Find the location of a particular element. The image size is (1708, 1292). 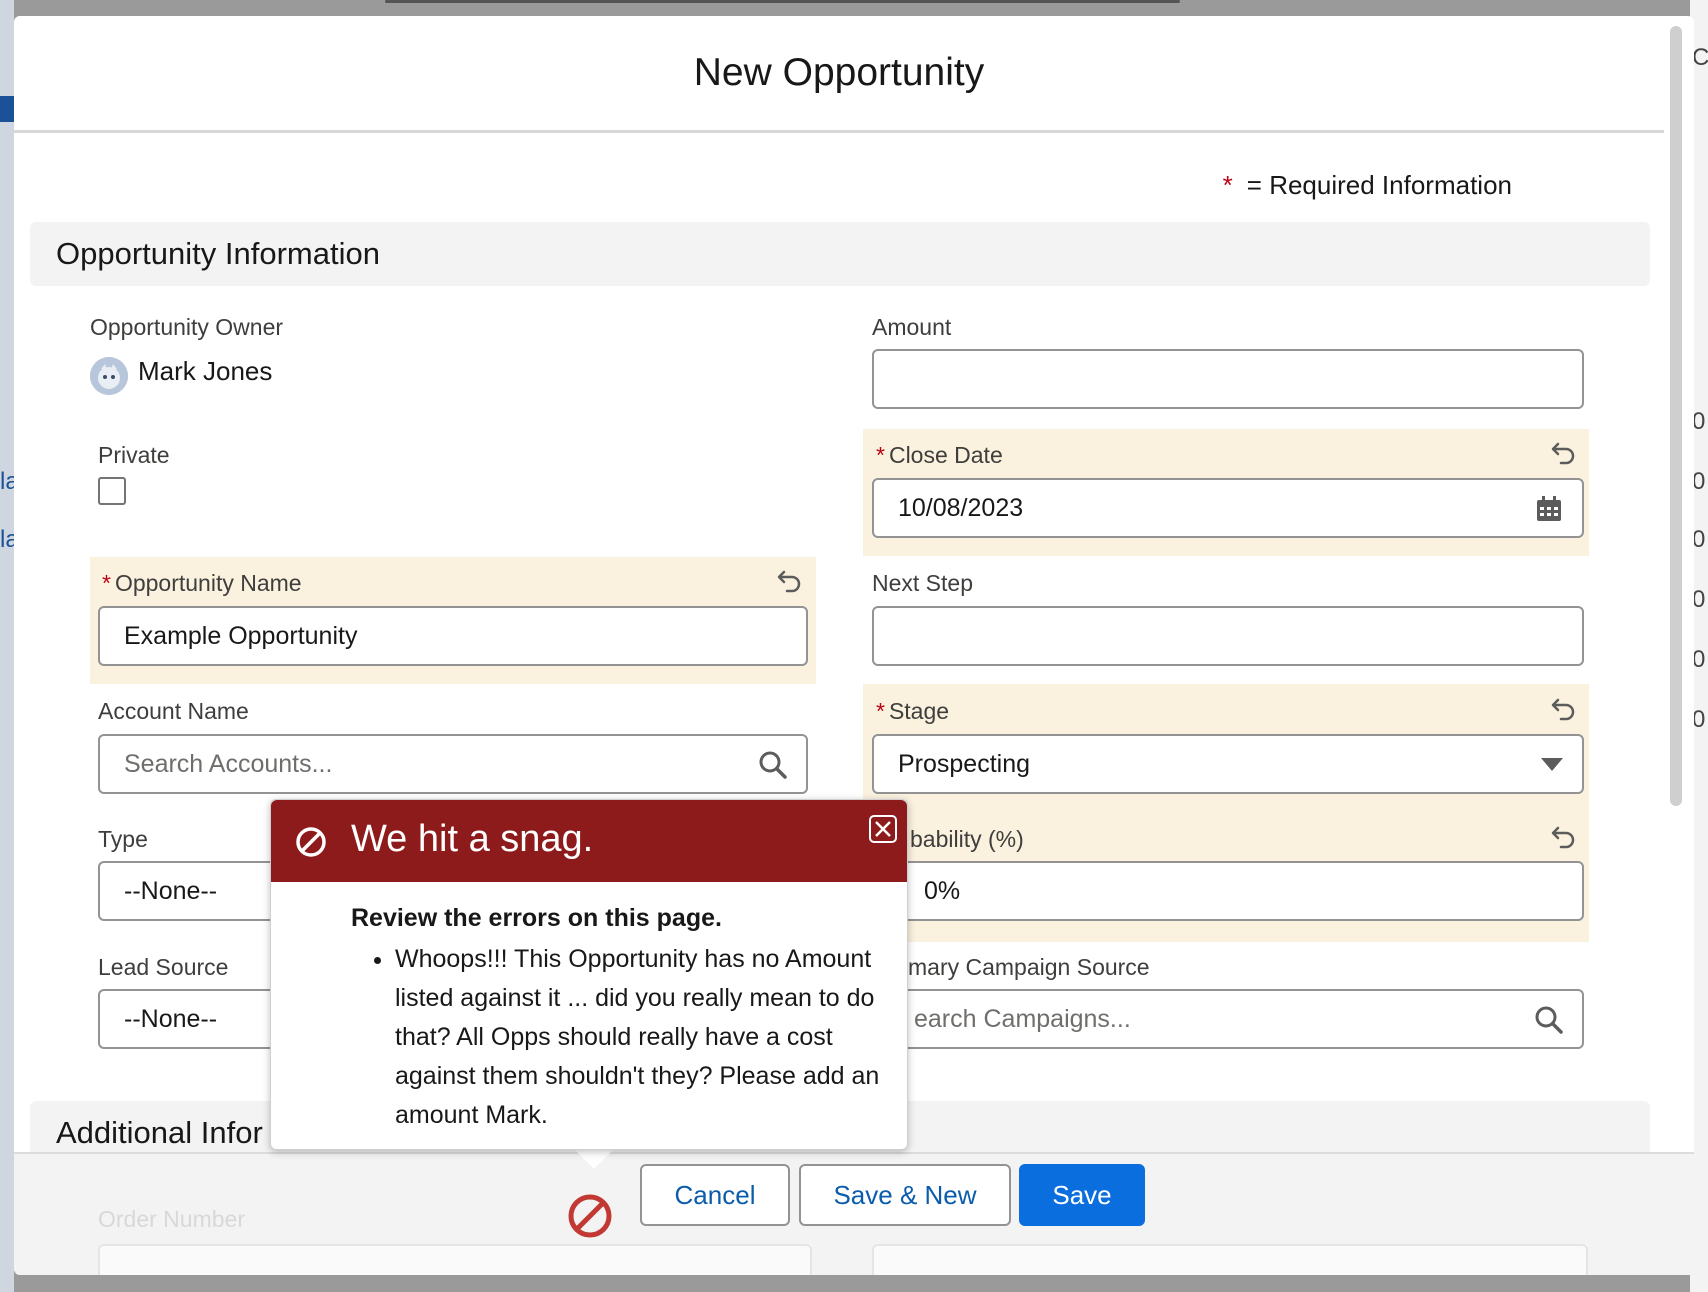

next-step-label: Next Step is located at coordinates (922, 583).